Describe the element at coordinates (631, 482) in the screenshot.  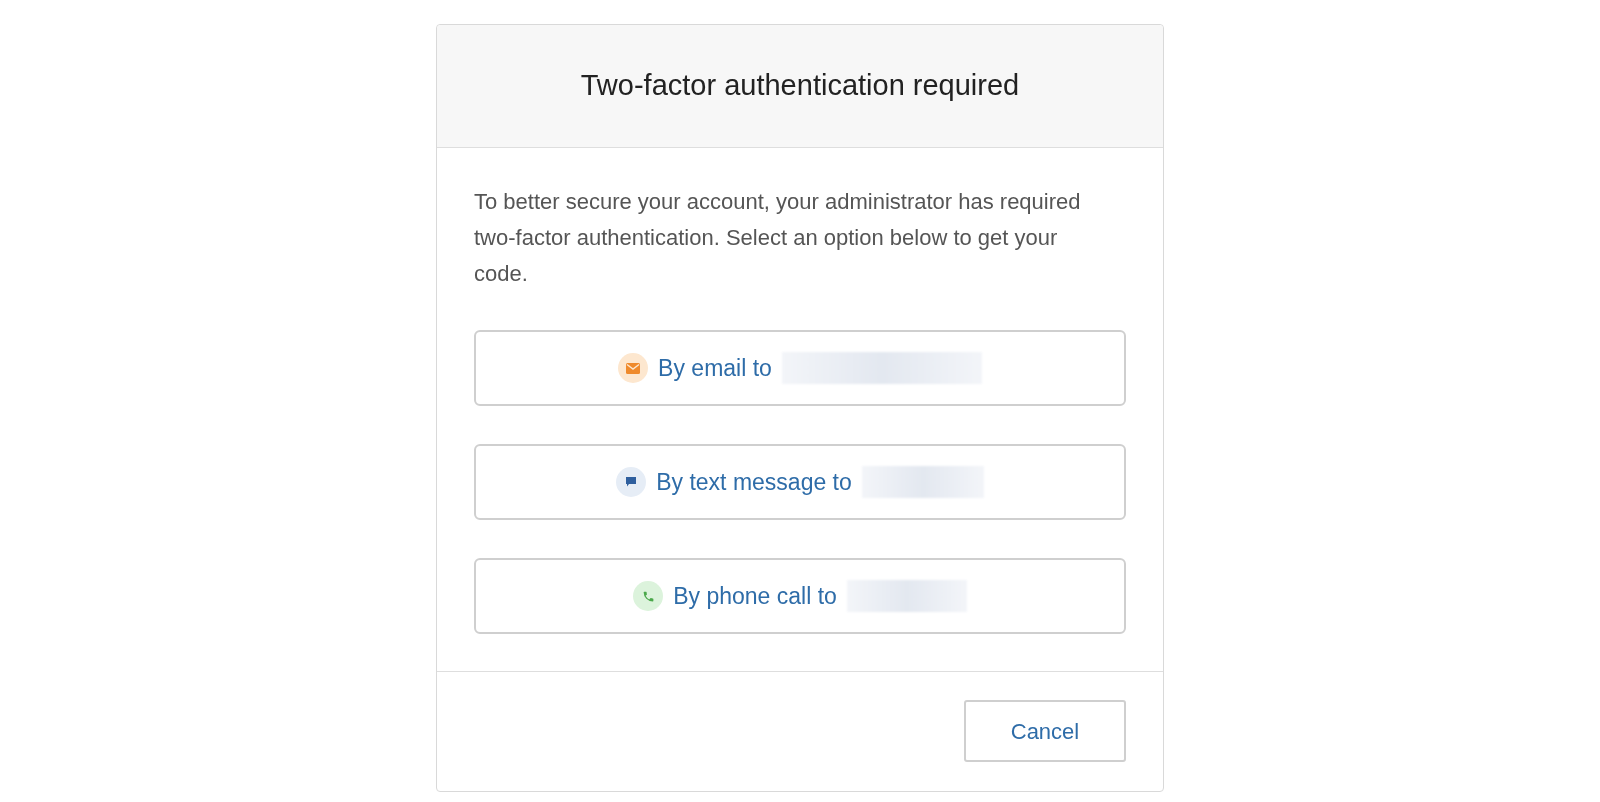
I see `chat-bubble-icon` at that location.